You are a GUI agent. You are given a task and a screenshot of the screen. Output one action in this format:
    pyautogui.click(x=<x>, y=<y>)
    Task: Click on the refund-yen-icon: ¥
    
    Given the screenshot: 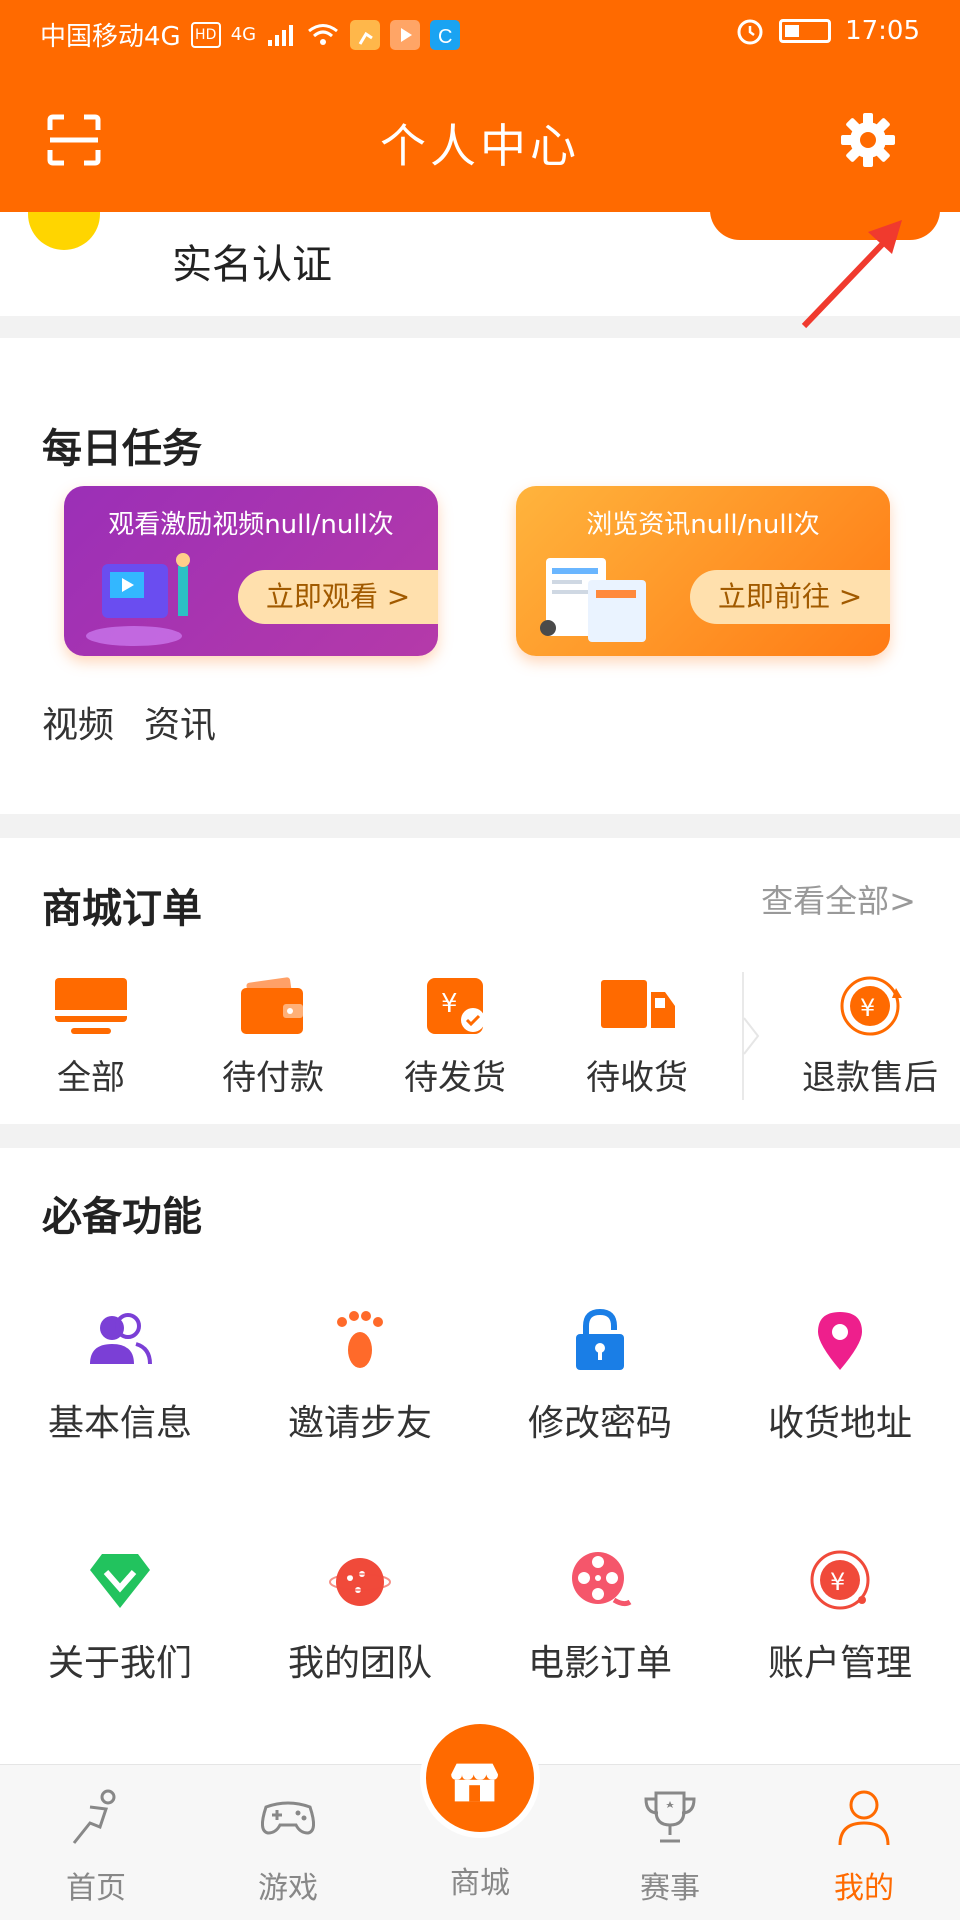 What is the action you would take?
    pyautogui.click(x=871, y=1006)
    